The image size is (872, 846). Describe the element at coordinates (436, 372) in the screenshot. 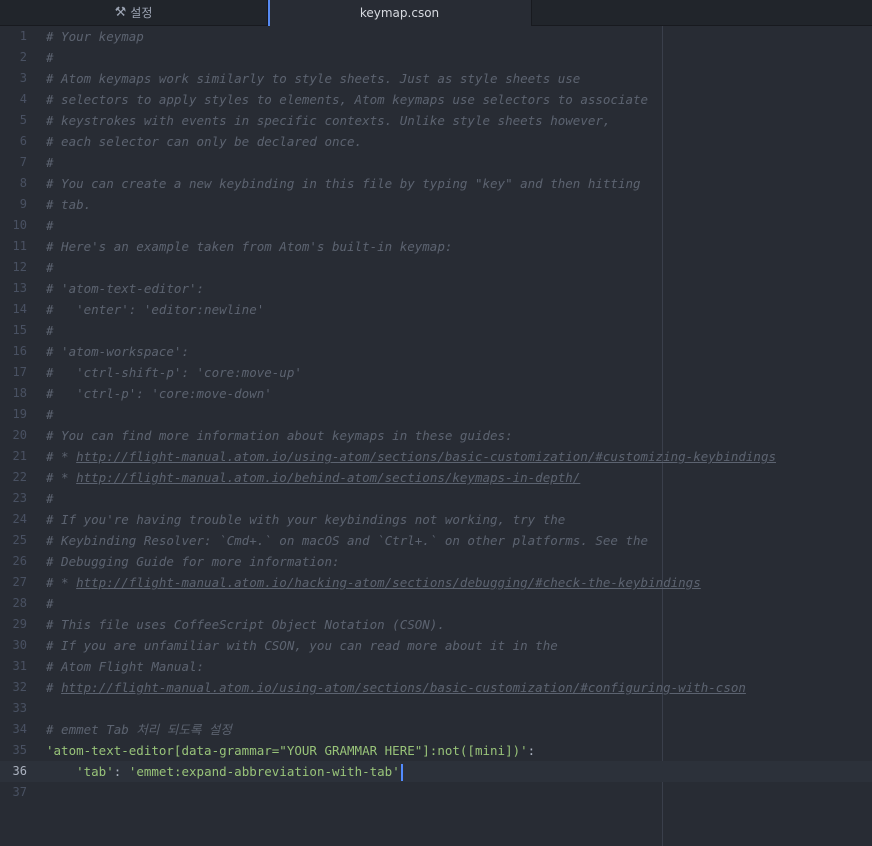

I see `code-line: 17 # 'ctrl-shift-p': 'core:move-up'` at that location.